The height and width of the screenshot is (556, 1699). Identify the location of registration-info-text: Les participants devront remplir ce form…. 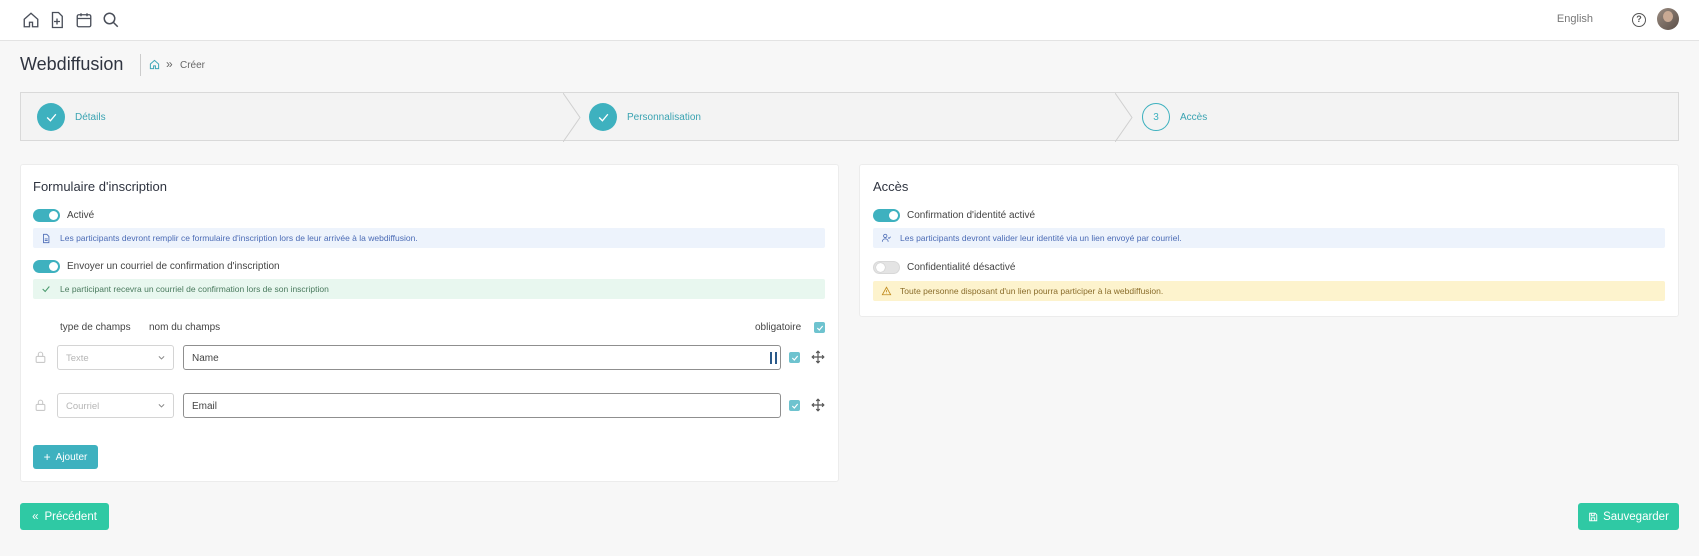
(239, 238).